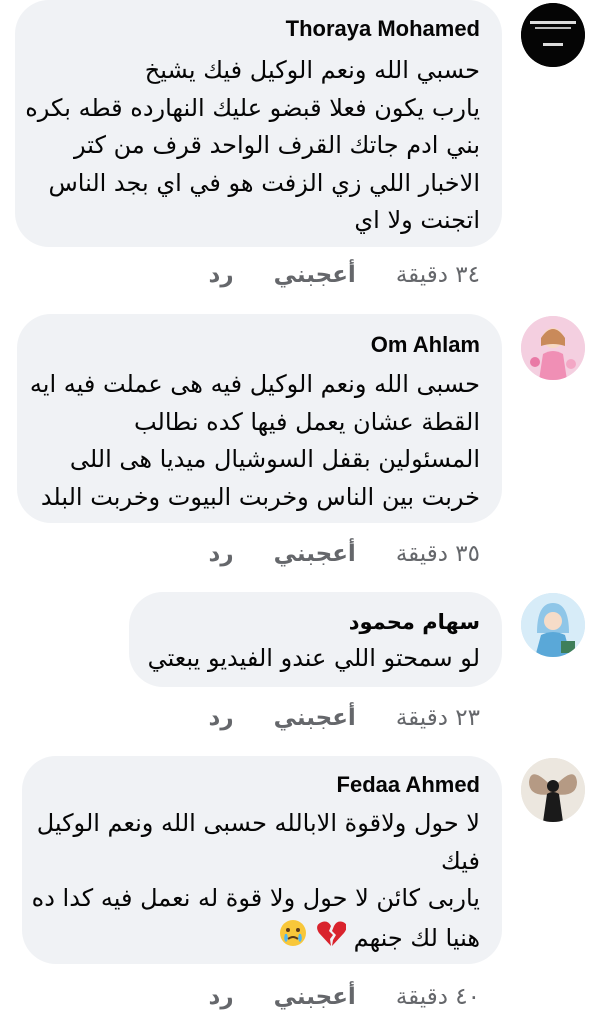 This screenshot has width=600, height=1031. I want to click on condolence-avatar-image, so click(553, 35).